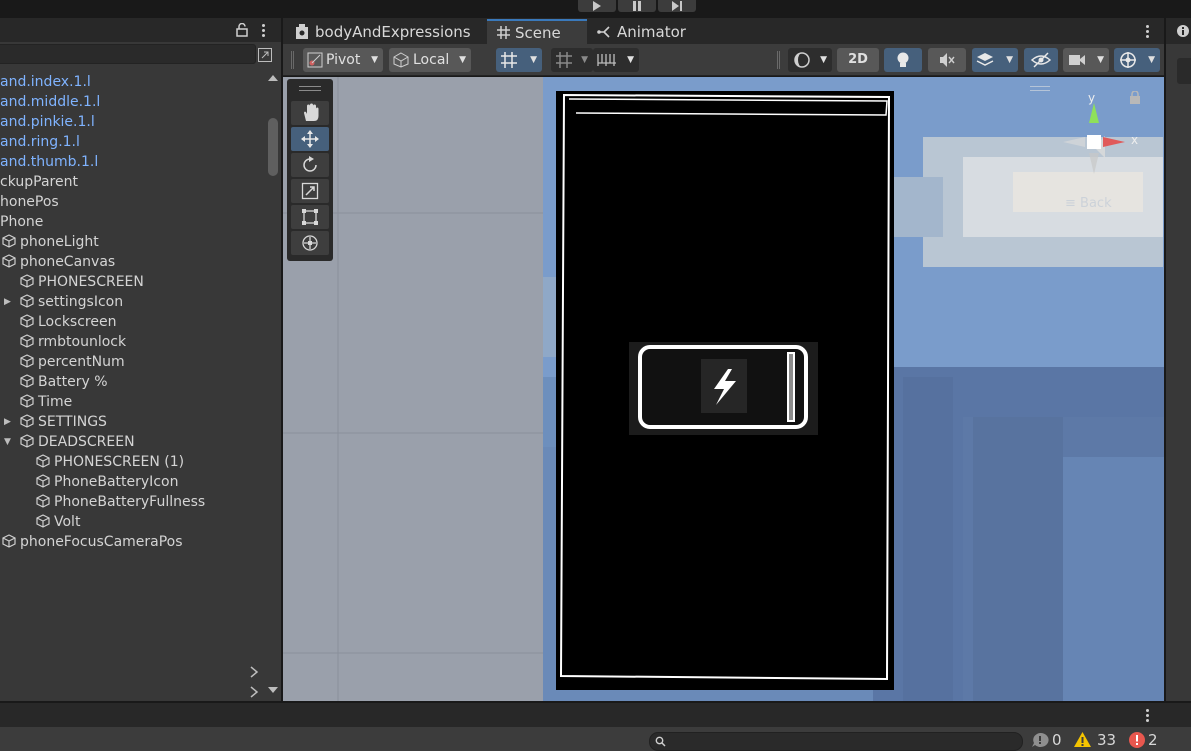 The image size is (1191, 751). I want to click on hierarchy-item: and.ring.1.l, so click(40, 142).